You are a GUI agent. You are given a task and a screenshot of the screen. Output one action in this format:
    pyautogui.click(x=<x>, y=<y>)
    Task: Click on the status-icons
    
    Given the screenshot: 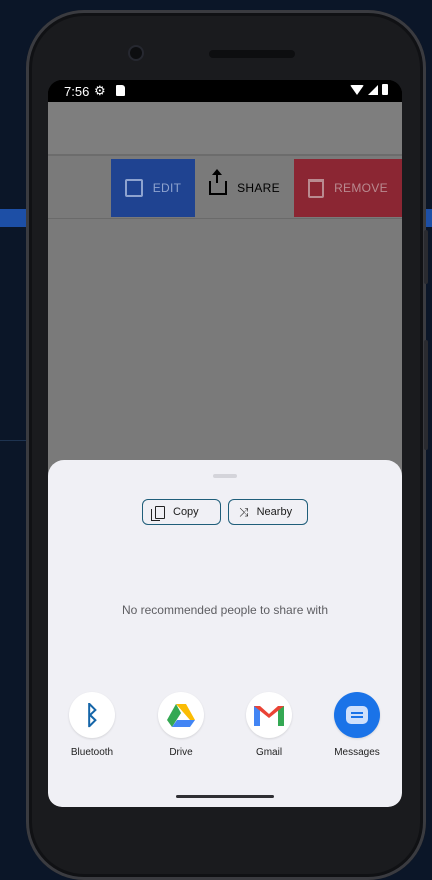 What is the action you would take?
    pyautogui.click(x=369, y=89)
    